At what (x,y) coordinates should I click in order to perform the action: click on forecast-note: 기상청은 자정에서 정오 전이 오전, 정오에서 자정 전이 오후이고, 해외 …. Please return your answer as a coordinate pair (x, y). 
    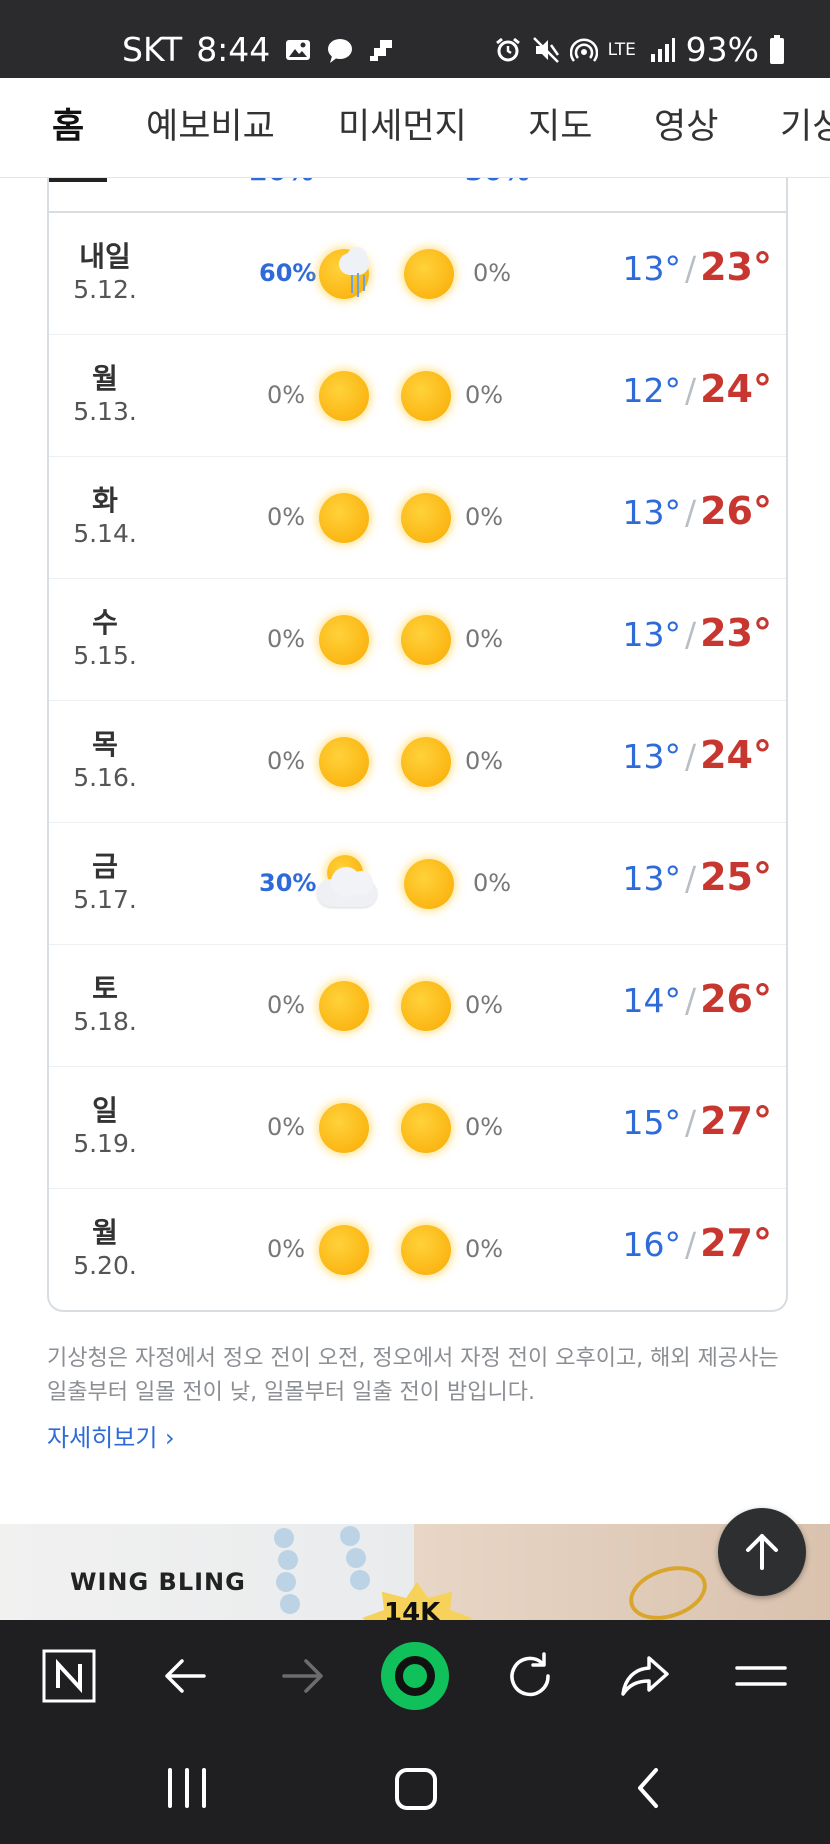
    Looking at the image, I should click on (417, 1376).